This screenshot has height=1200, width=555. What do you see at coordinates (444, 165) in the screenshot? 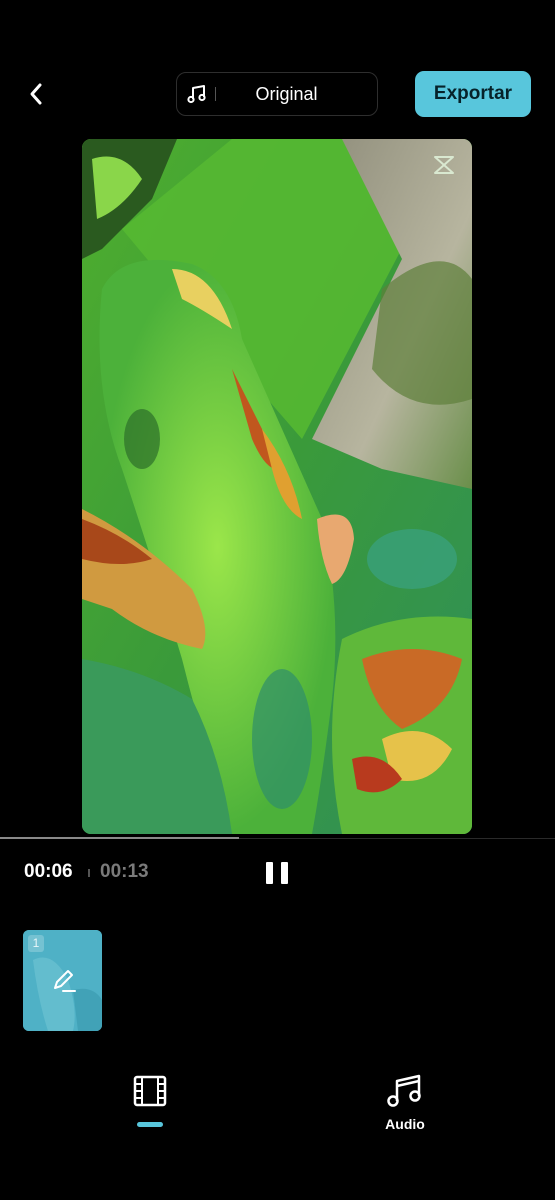
I see `capcut-logo-icon` at bounding box center [444, 165].